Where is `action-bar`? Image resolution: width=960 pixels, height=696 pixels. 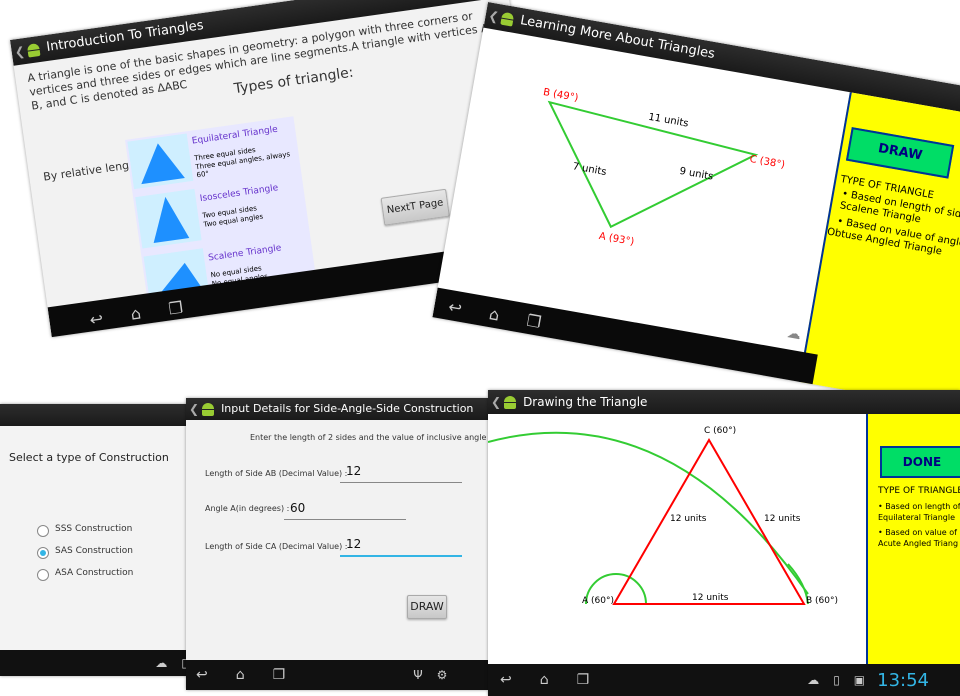 action-bar is located at coordinates (100, 415).